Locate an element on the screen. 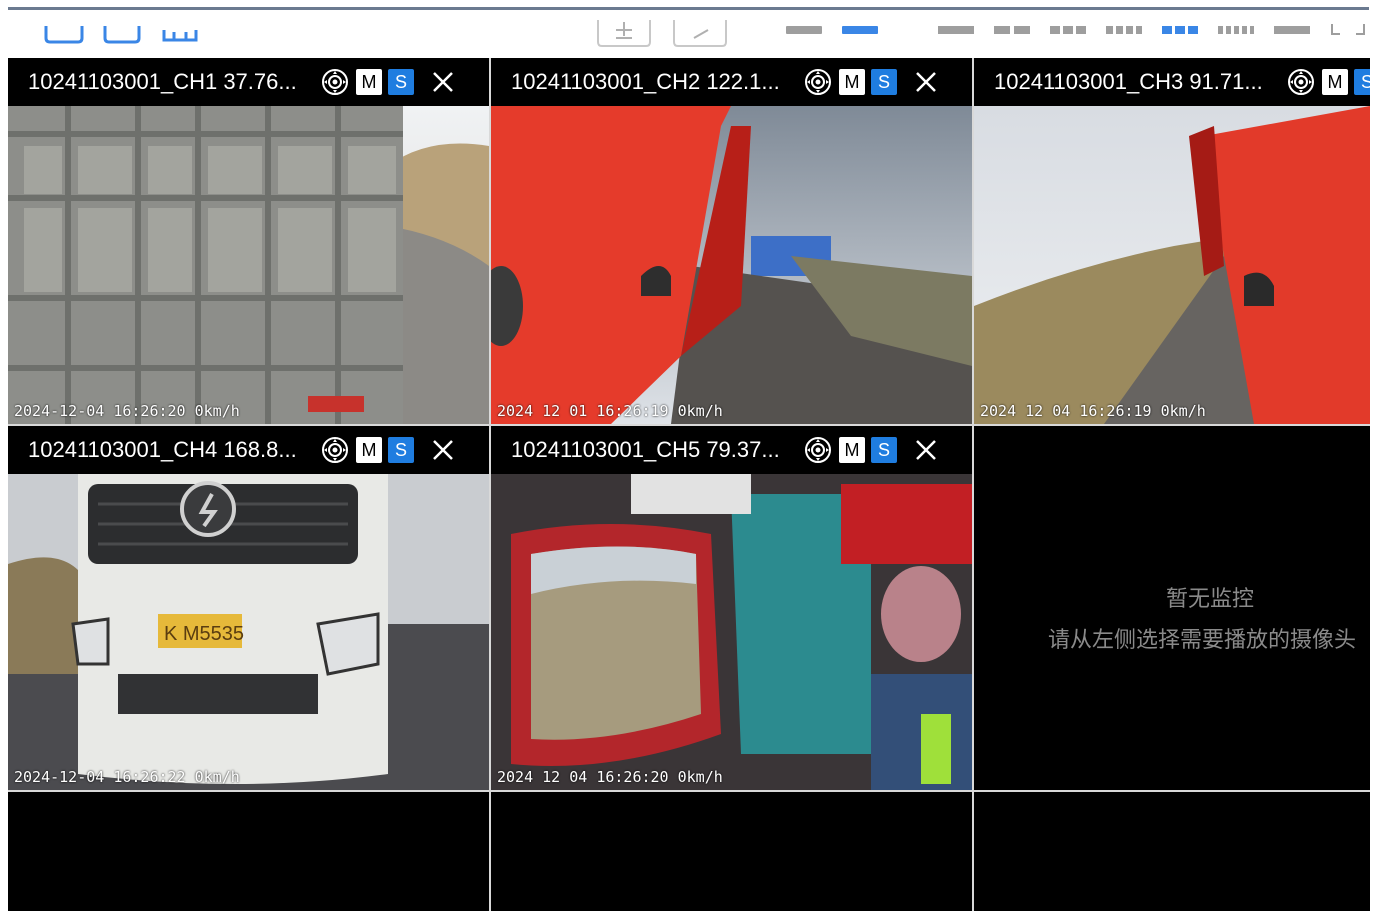 This screenshot has height=911, width=1381. license-plate-text: K M5535 is located at coordinates (204, 634).